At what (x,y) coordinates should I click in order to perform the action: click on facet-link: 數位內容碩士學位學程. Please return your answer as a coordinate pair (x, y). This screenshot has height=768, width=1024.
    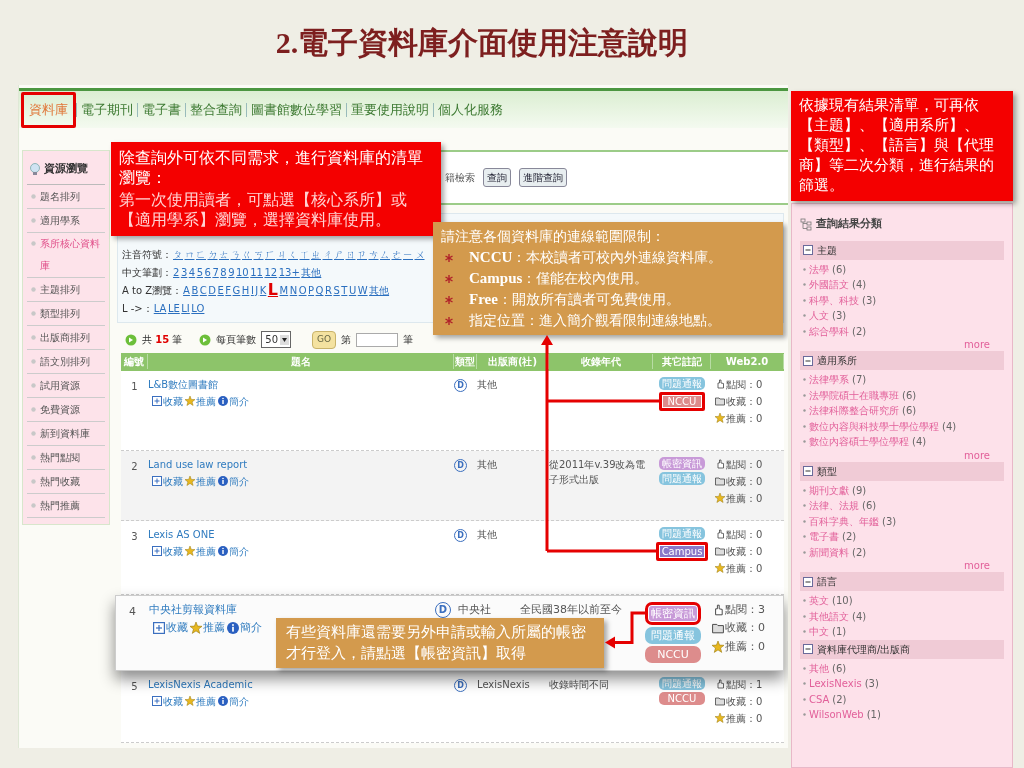
    Looking at the image, I should click on (859, 442).